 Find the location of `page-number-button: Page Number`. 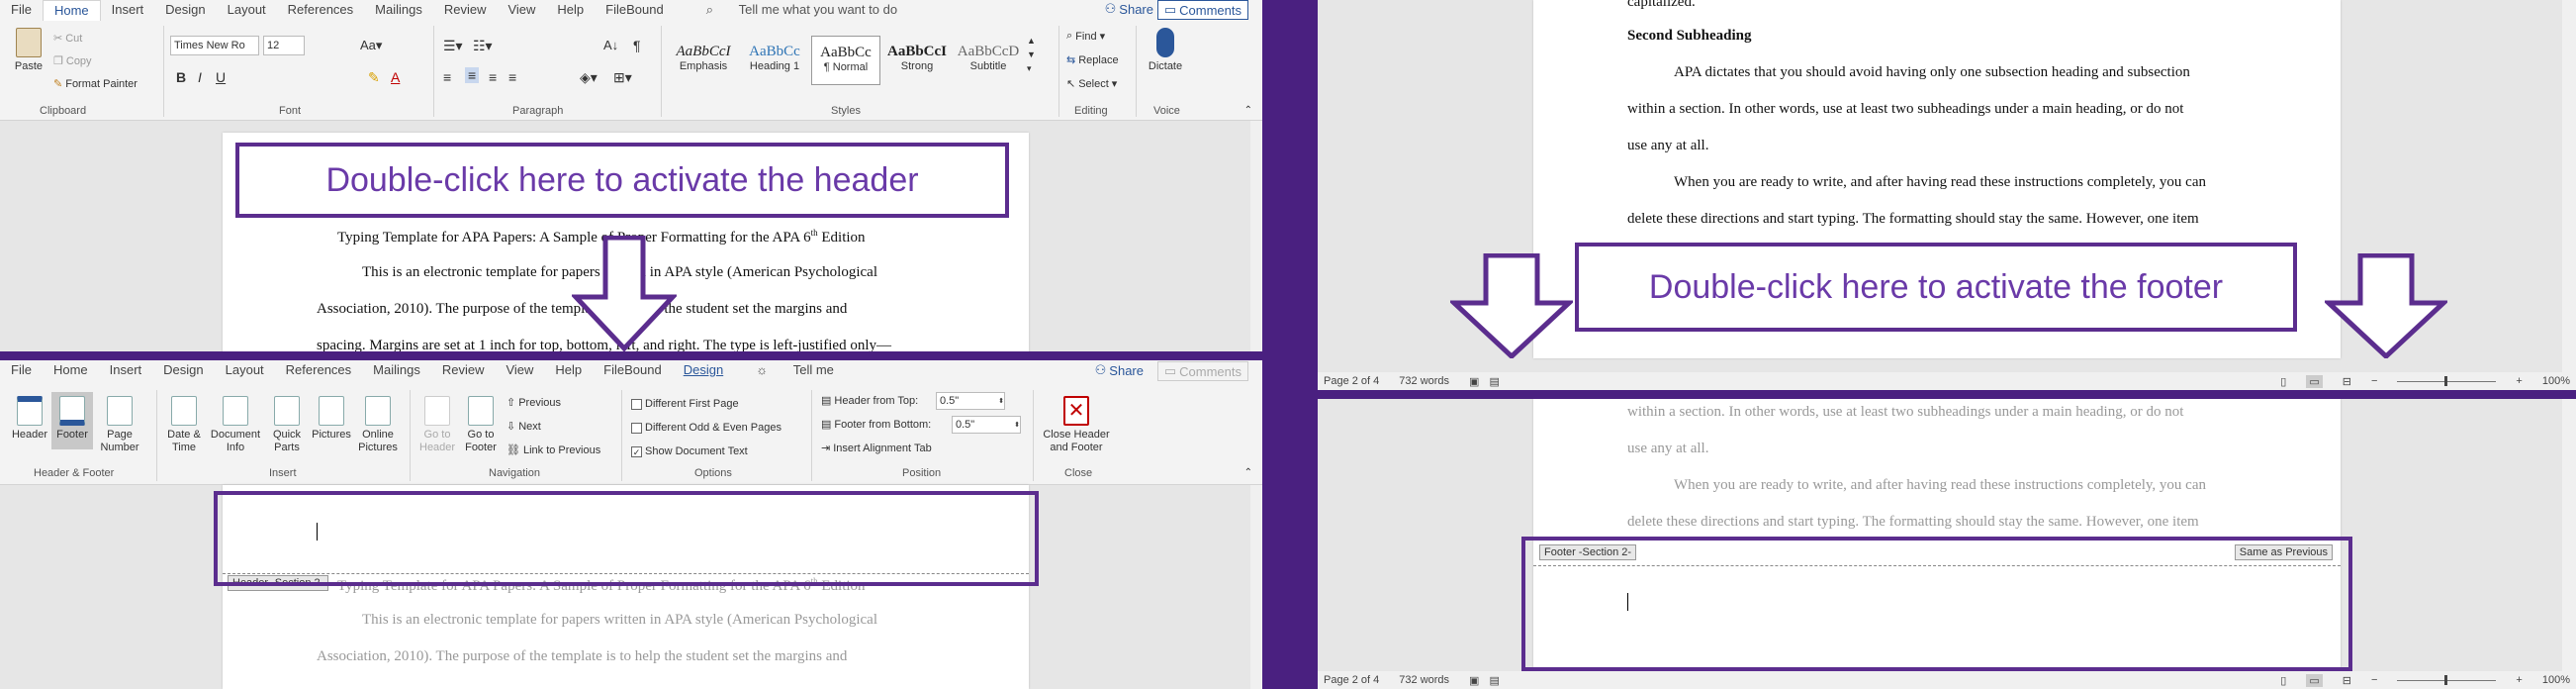

page-number-button: Page Number is located at coordinates (119, 425).